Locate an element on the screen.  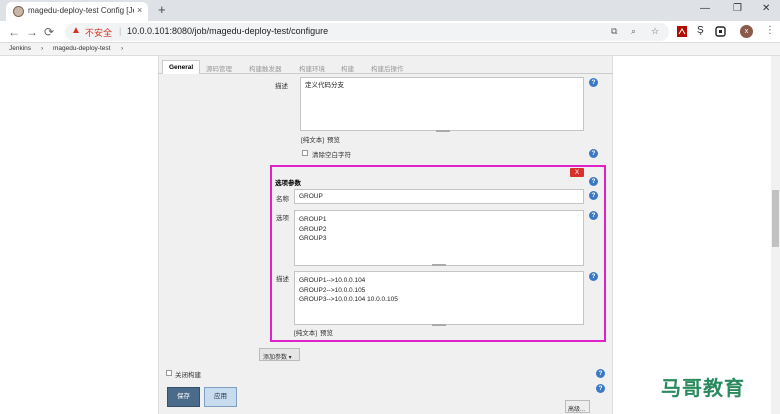
new-tab-button: + is located at coordinates (162, 9).